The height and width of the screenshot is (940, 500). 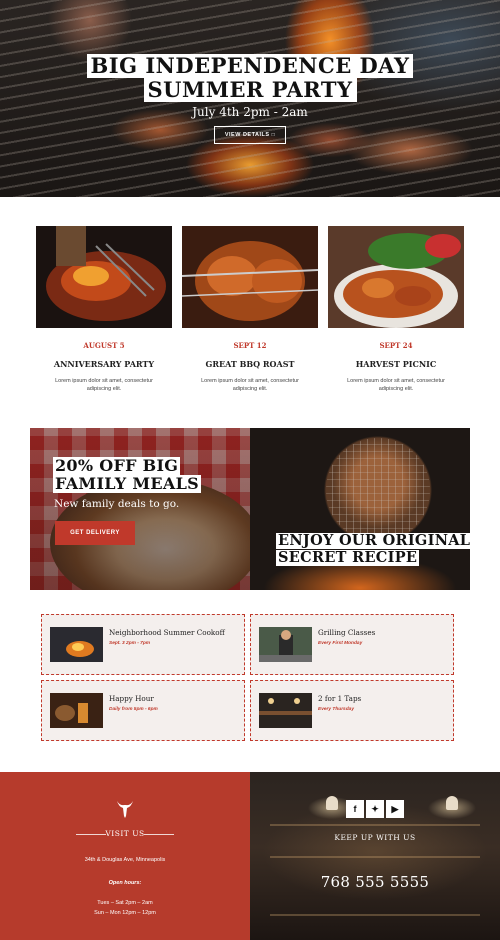 I want to click on visit-us-heading: VISIT US, so click(x=125, y=833).